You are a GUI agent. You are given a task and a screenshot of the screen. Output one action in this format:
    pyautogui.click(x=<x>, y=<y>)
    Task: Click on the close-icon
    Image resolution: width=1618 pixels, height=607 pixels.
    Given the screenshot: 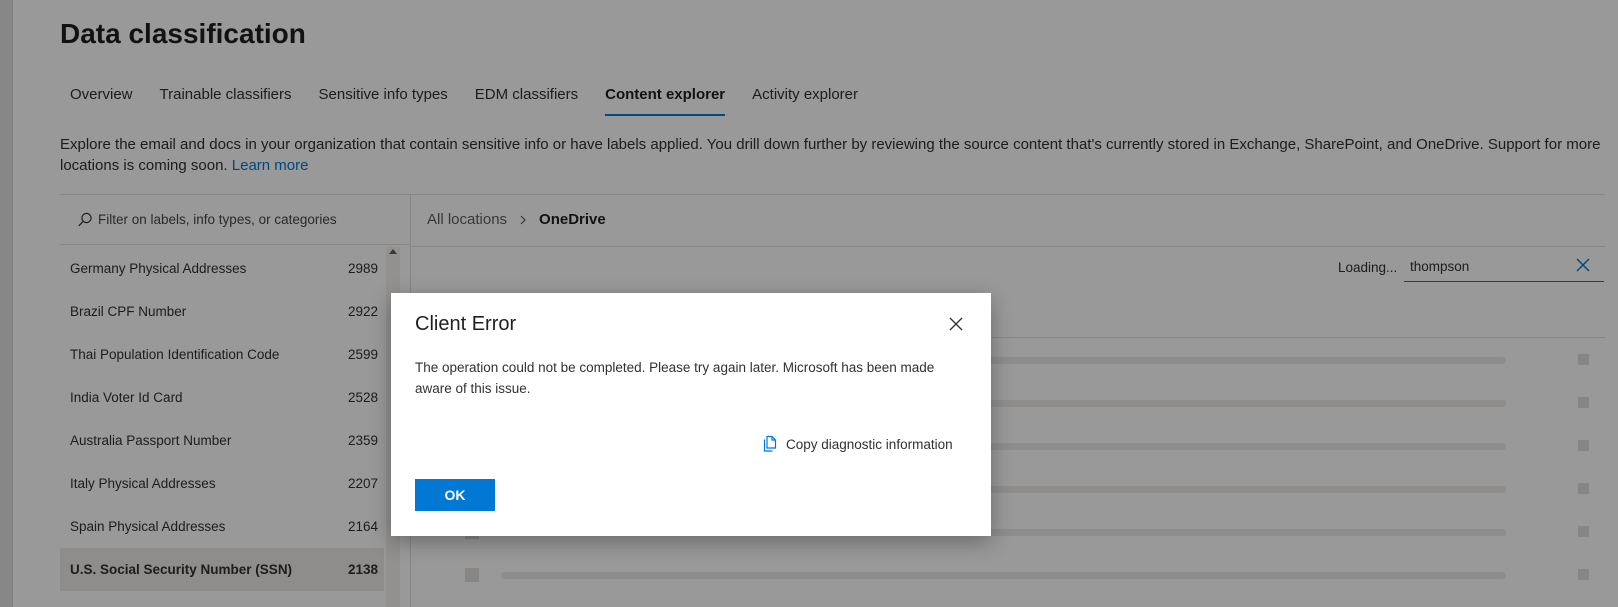 What is the action you would take?
    pyautogui.click(x=956, y=324)
    